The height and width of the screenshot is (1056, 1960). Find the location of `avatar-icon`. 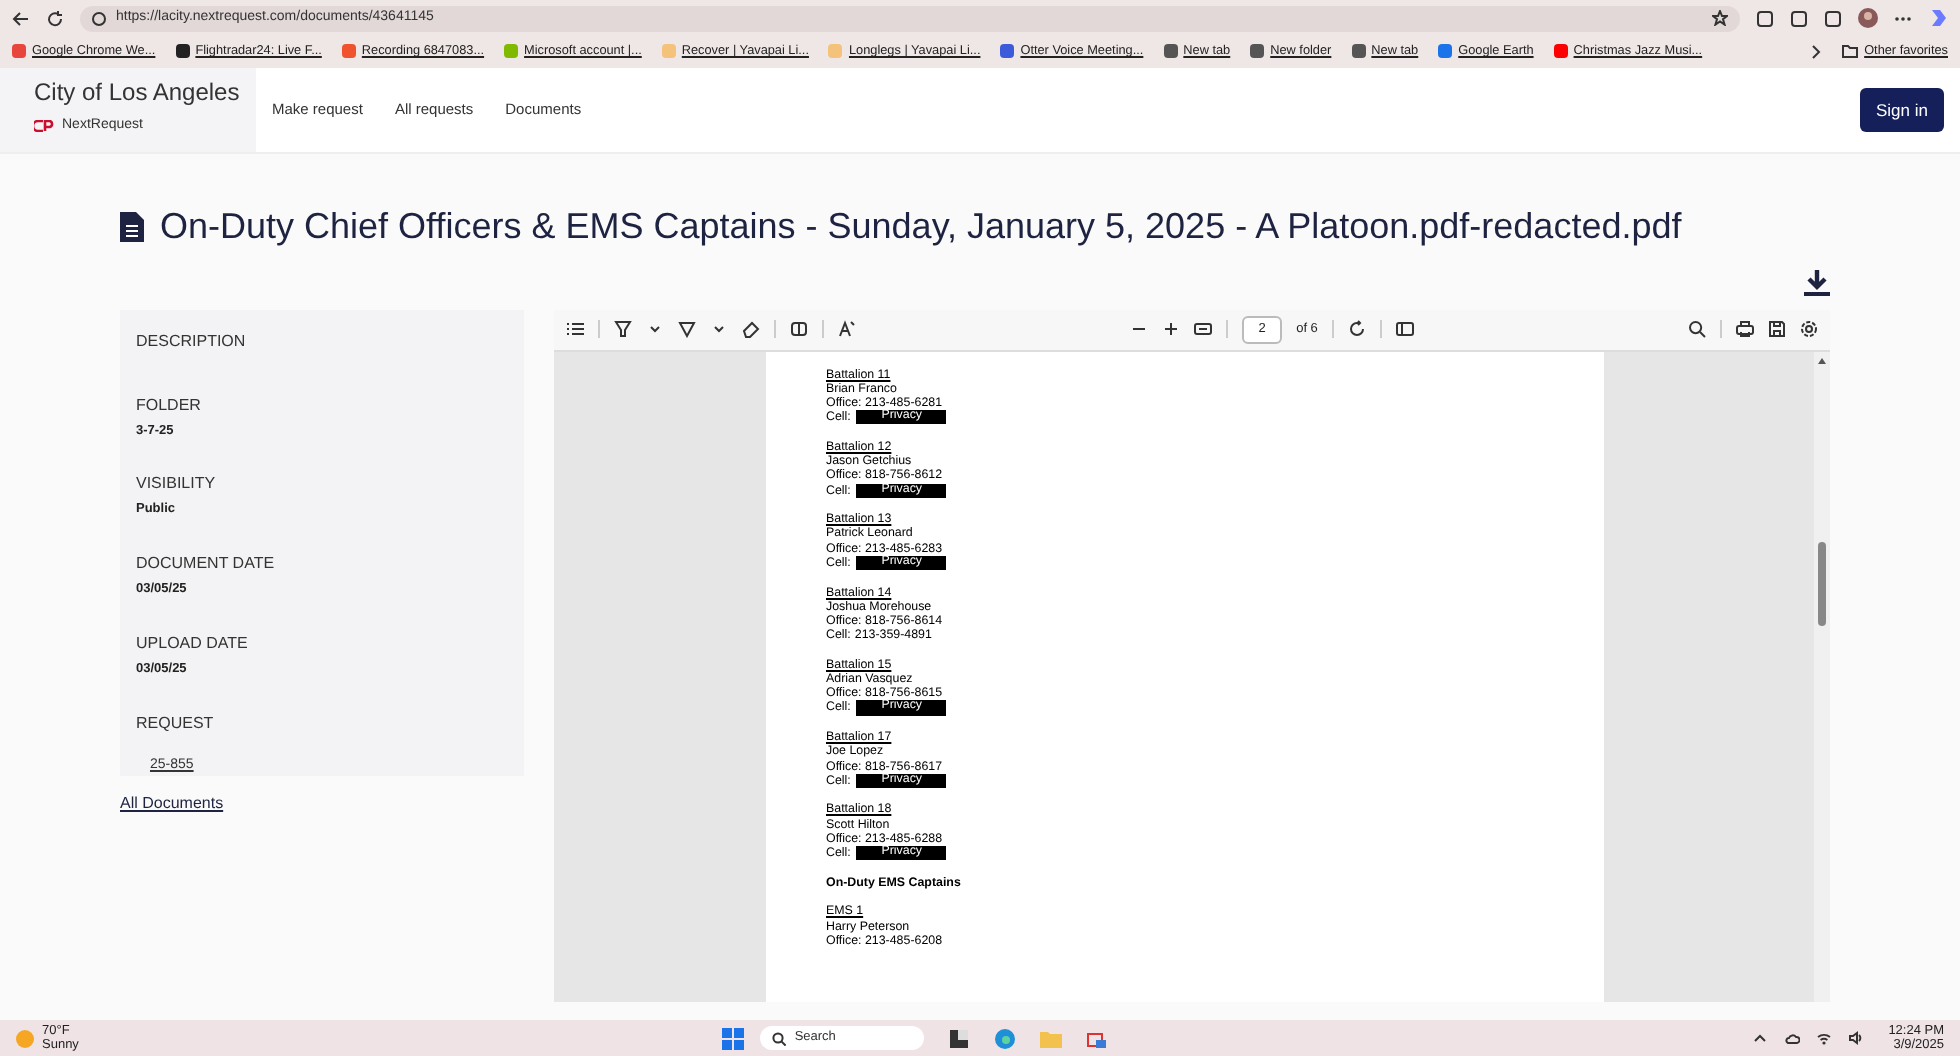

avatar-icon is located at coordinates (1868, 18).